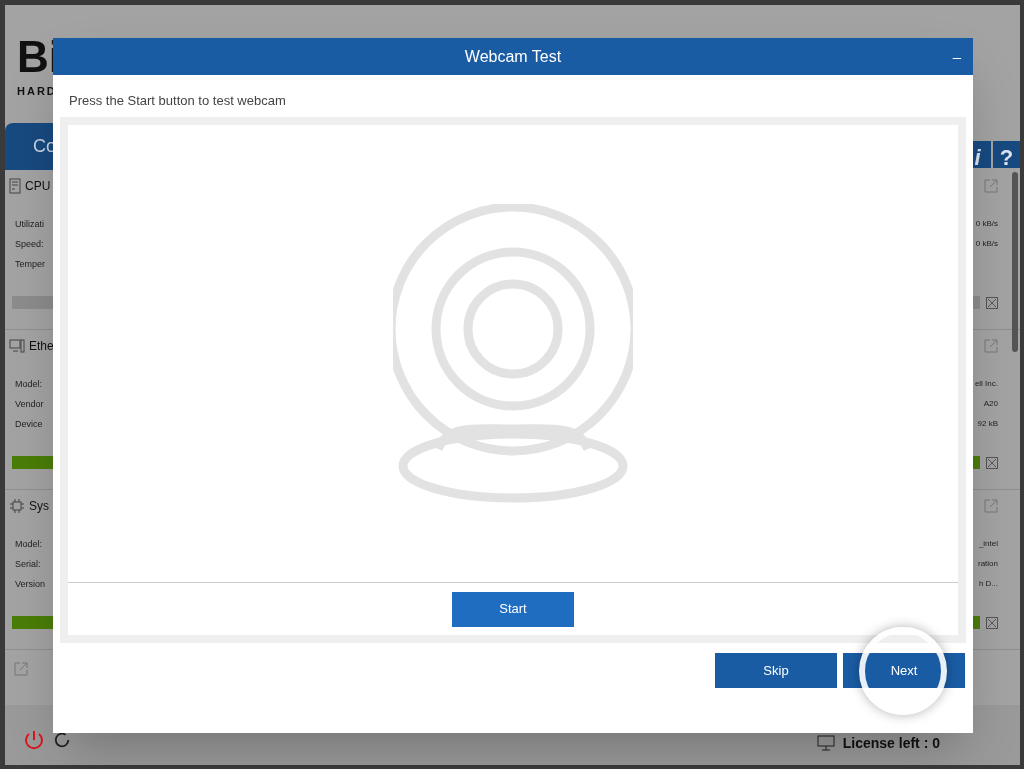  Describe the element at coordinates (988, 564) in the screenshot. I see `field-value: ration` at that location.